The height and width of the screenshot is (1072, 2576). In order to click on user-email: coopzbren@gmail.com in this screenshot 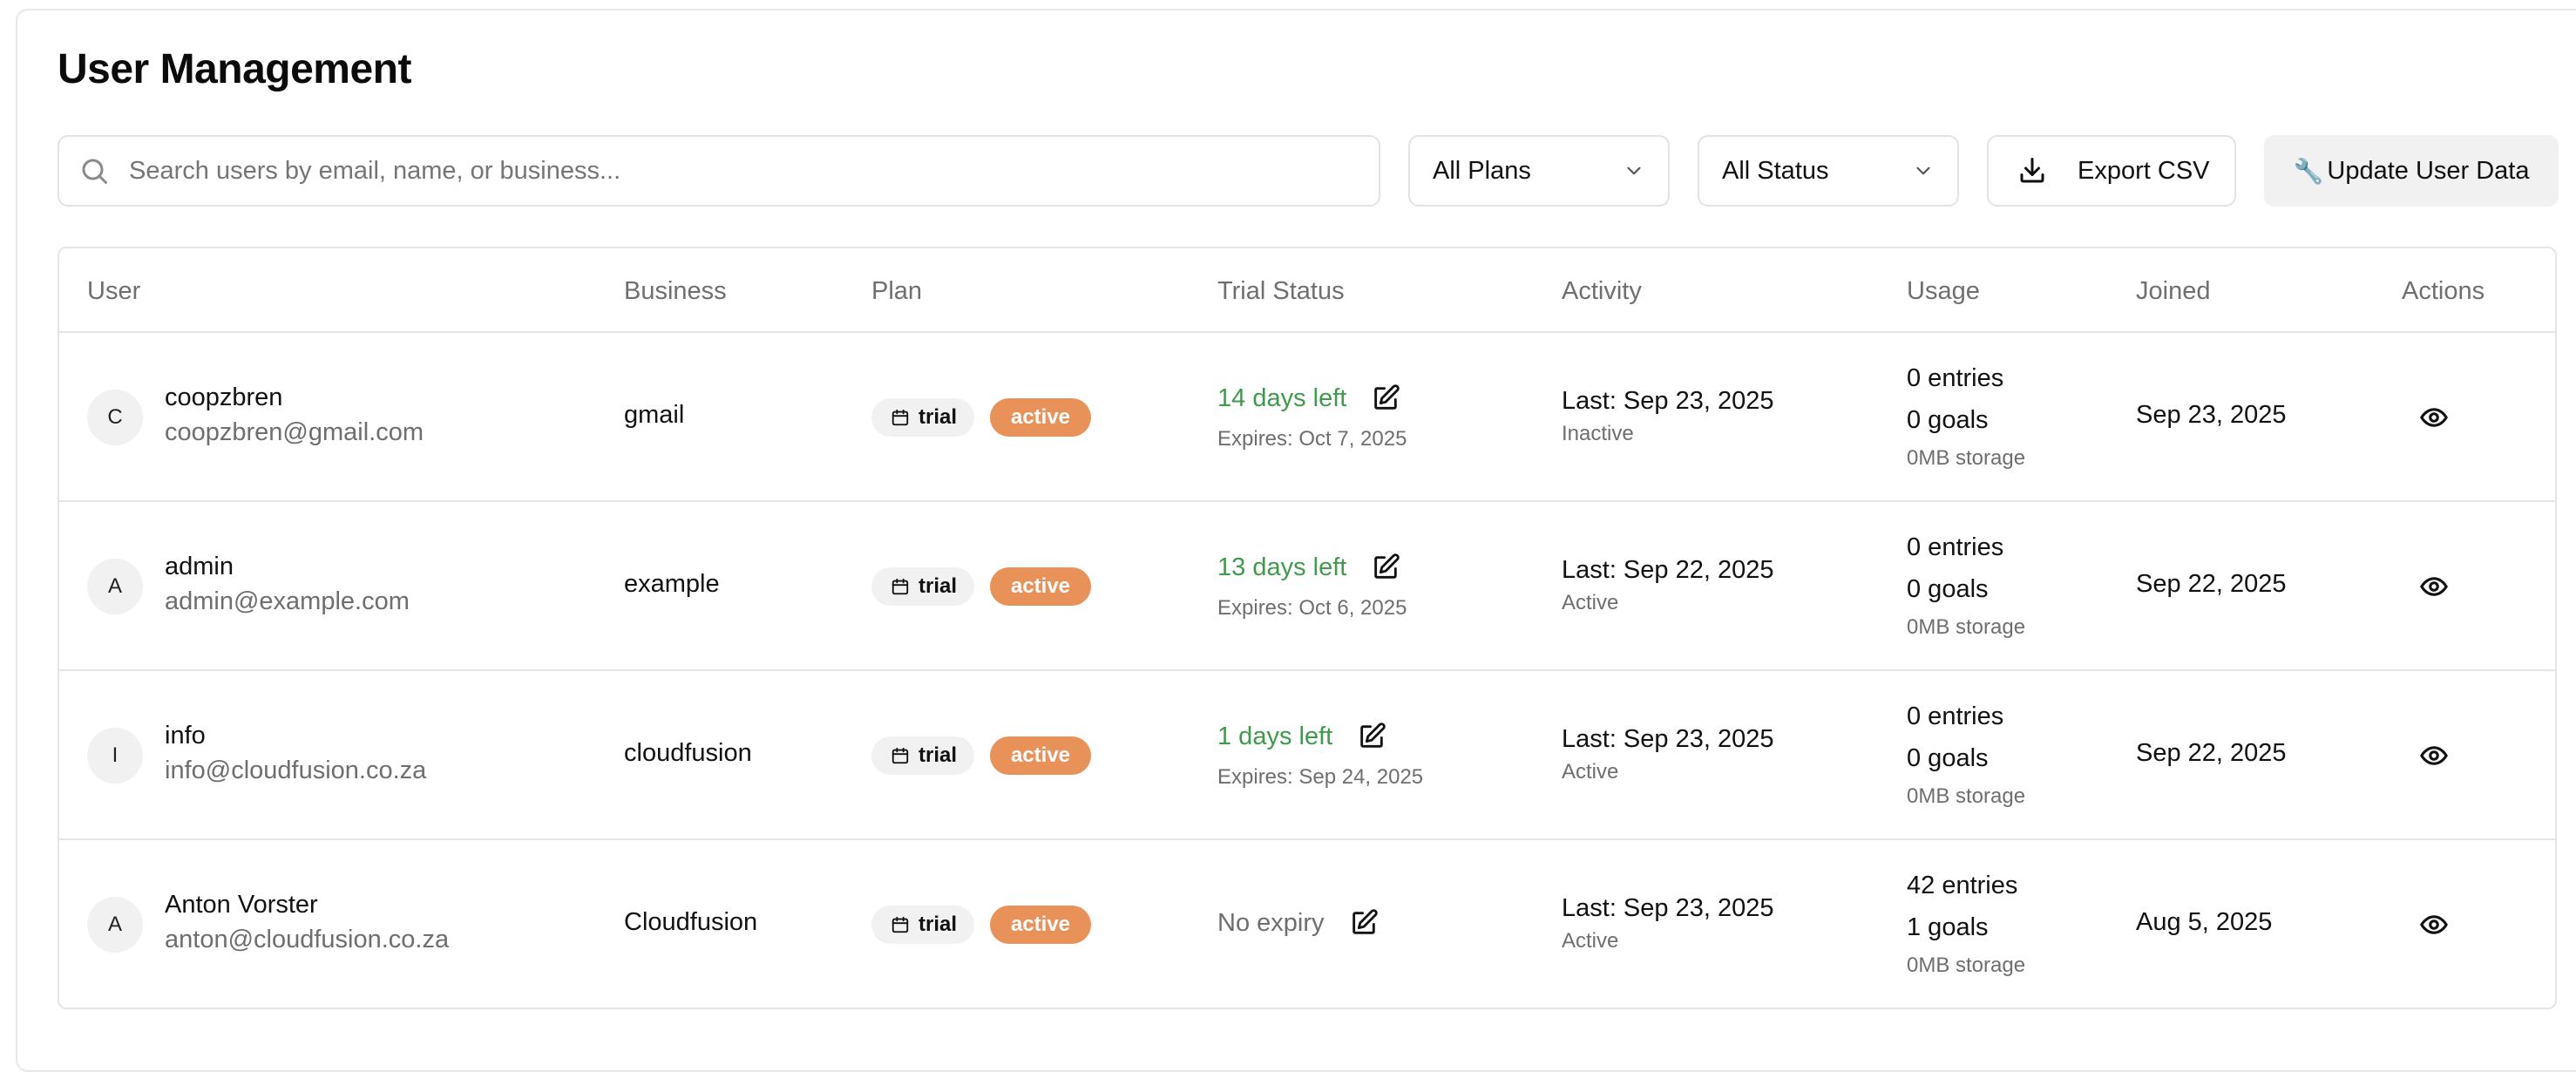, I will do `click(294, 432)`.